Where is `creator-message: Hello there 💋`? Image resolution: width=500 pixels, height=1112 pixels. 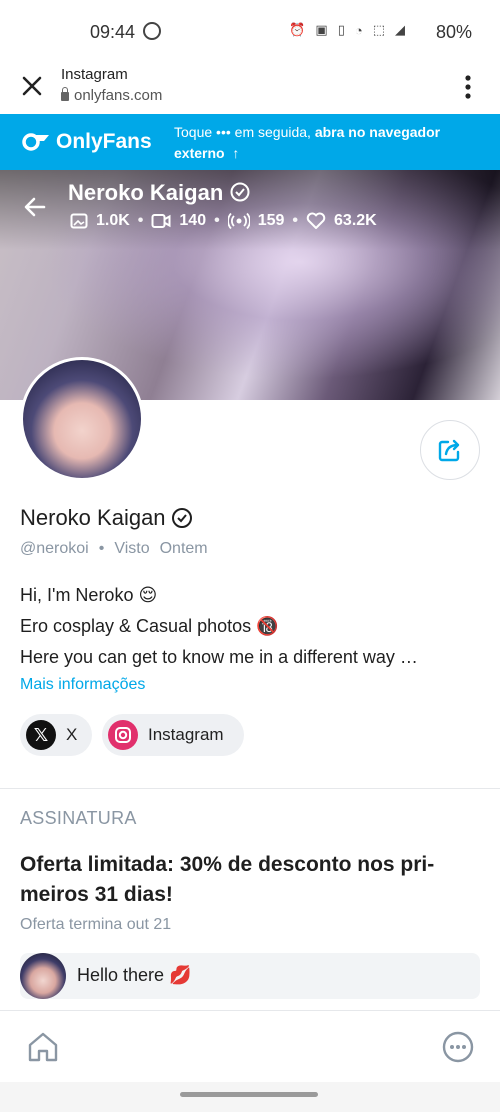
creator-message: Hello there 💋 is located at coordinates (250, 976).